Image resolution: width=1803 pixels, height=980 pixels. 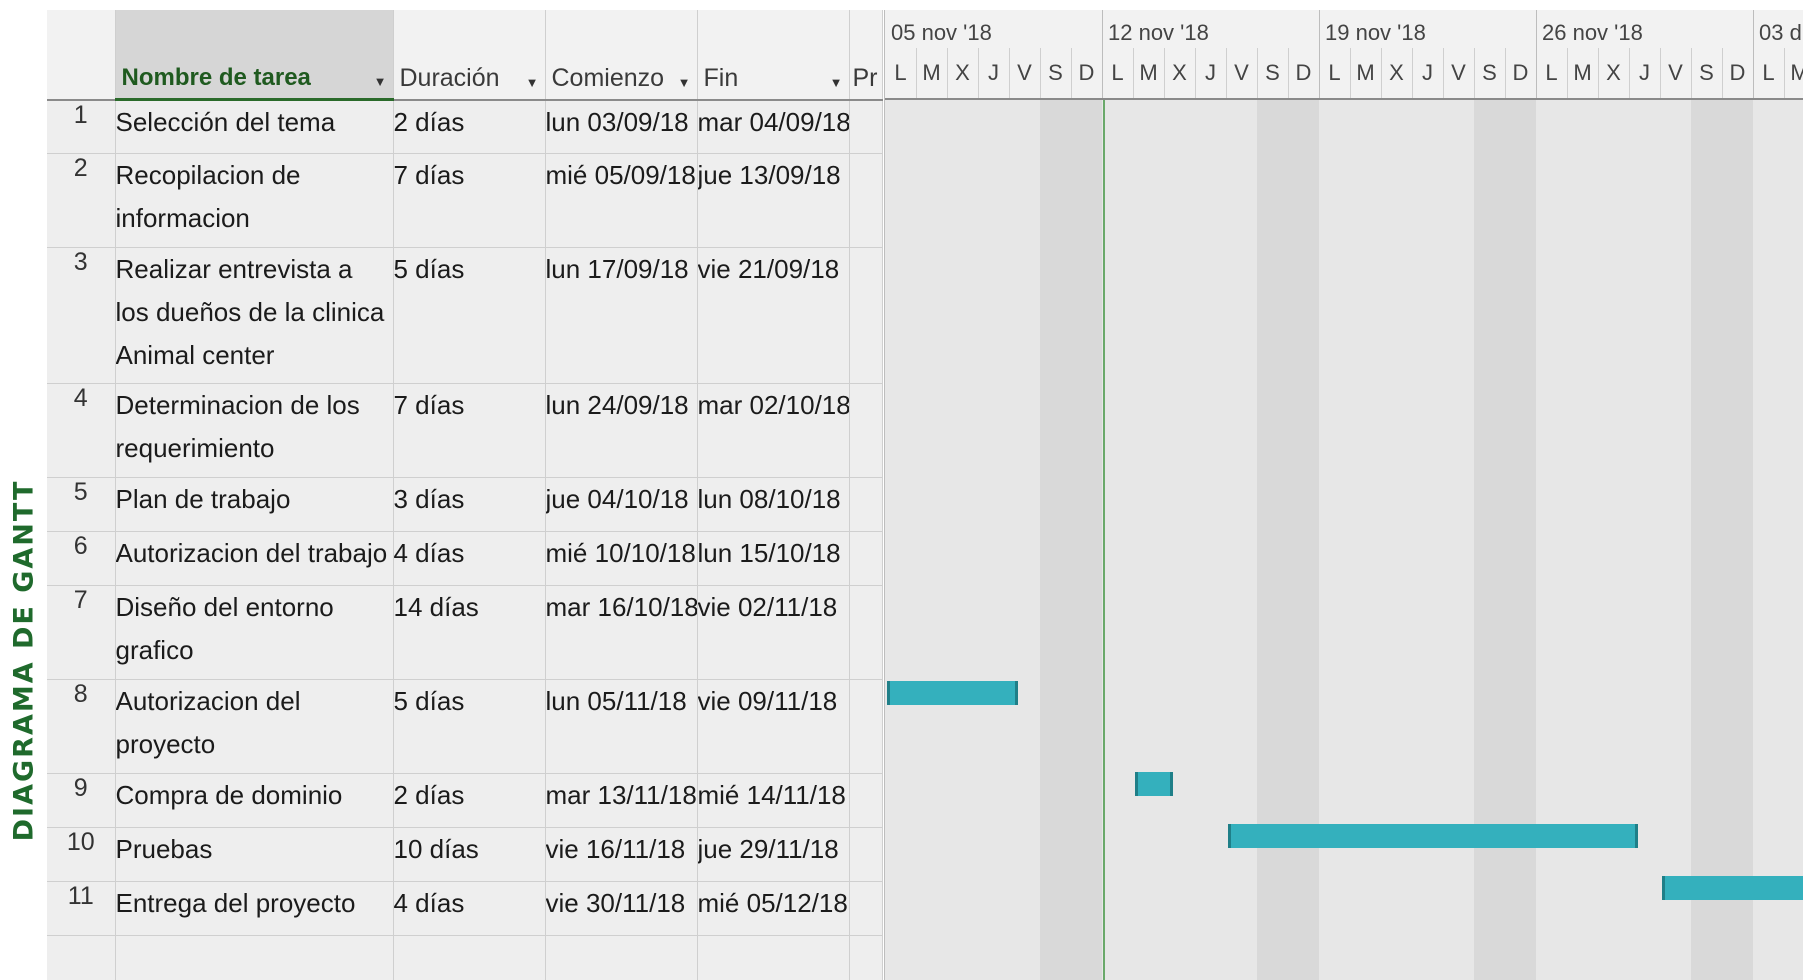 What do you see at coordinates (469, 632) in the screenshot?
I see `task-duration-cell: 14 días` at bounding box center [469, 632].